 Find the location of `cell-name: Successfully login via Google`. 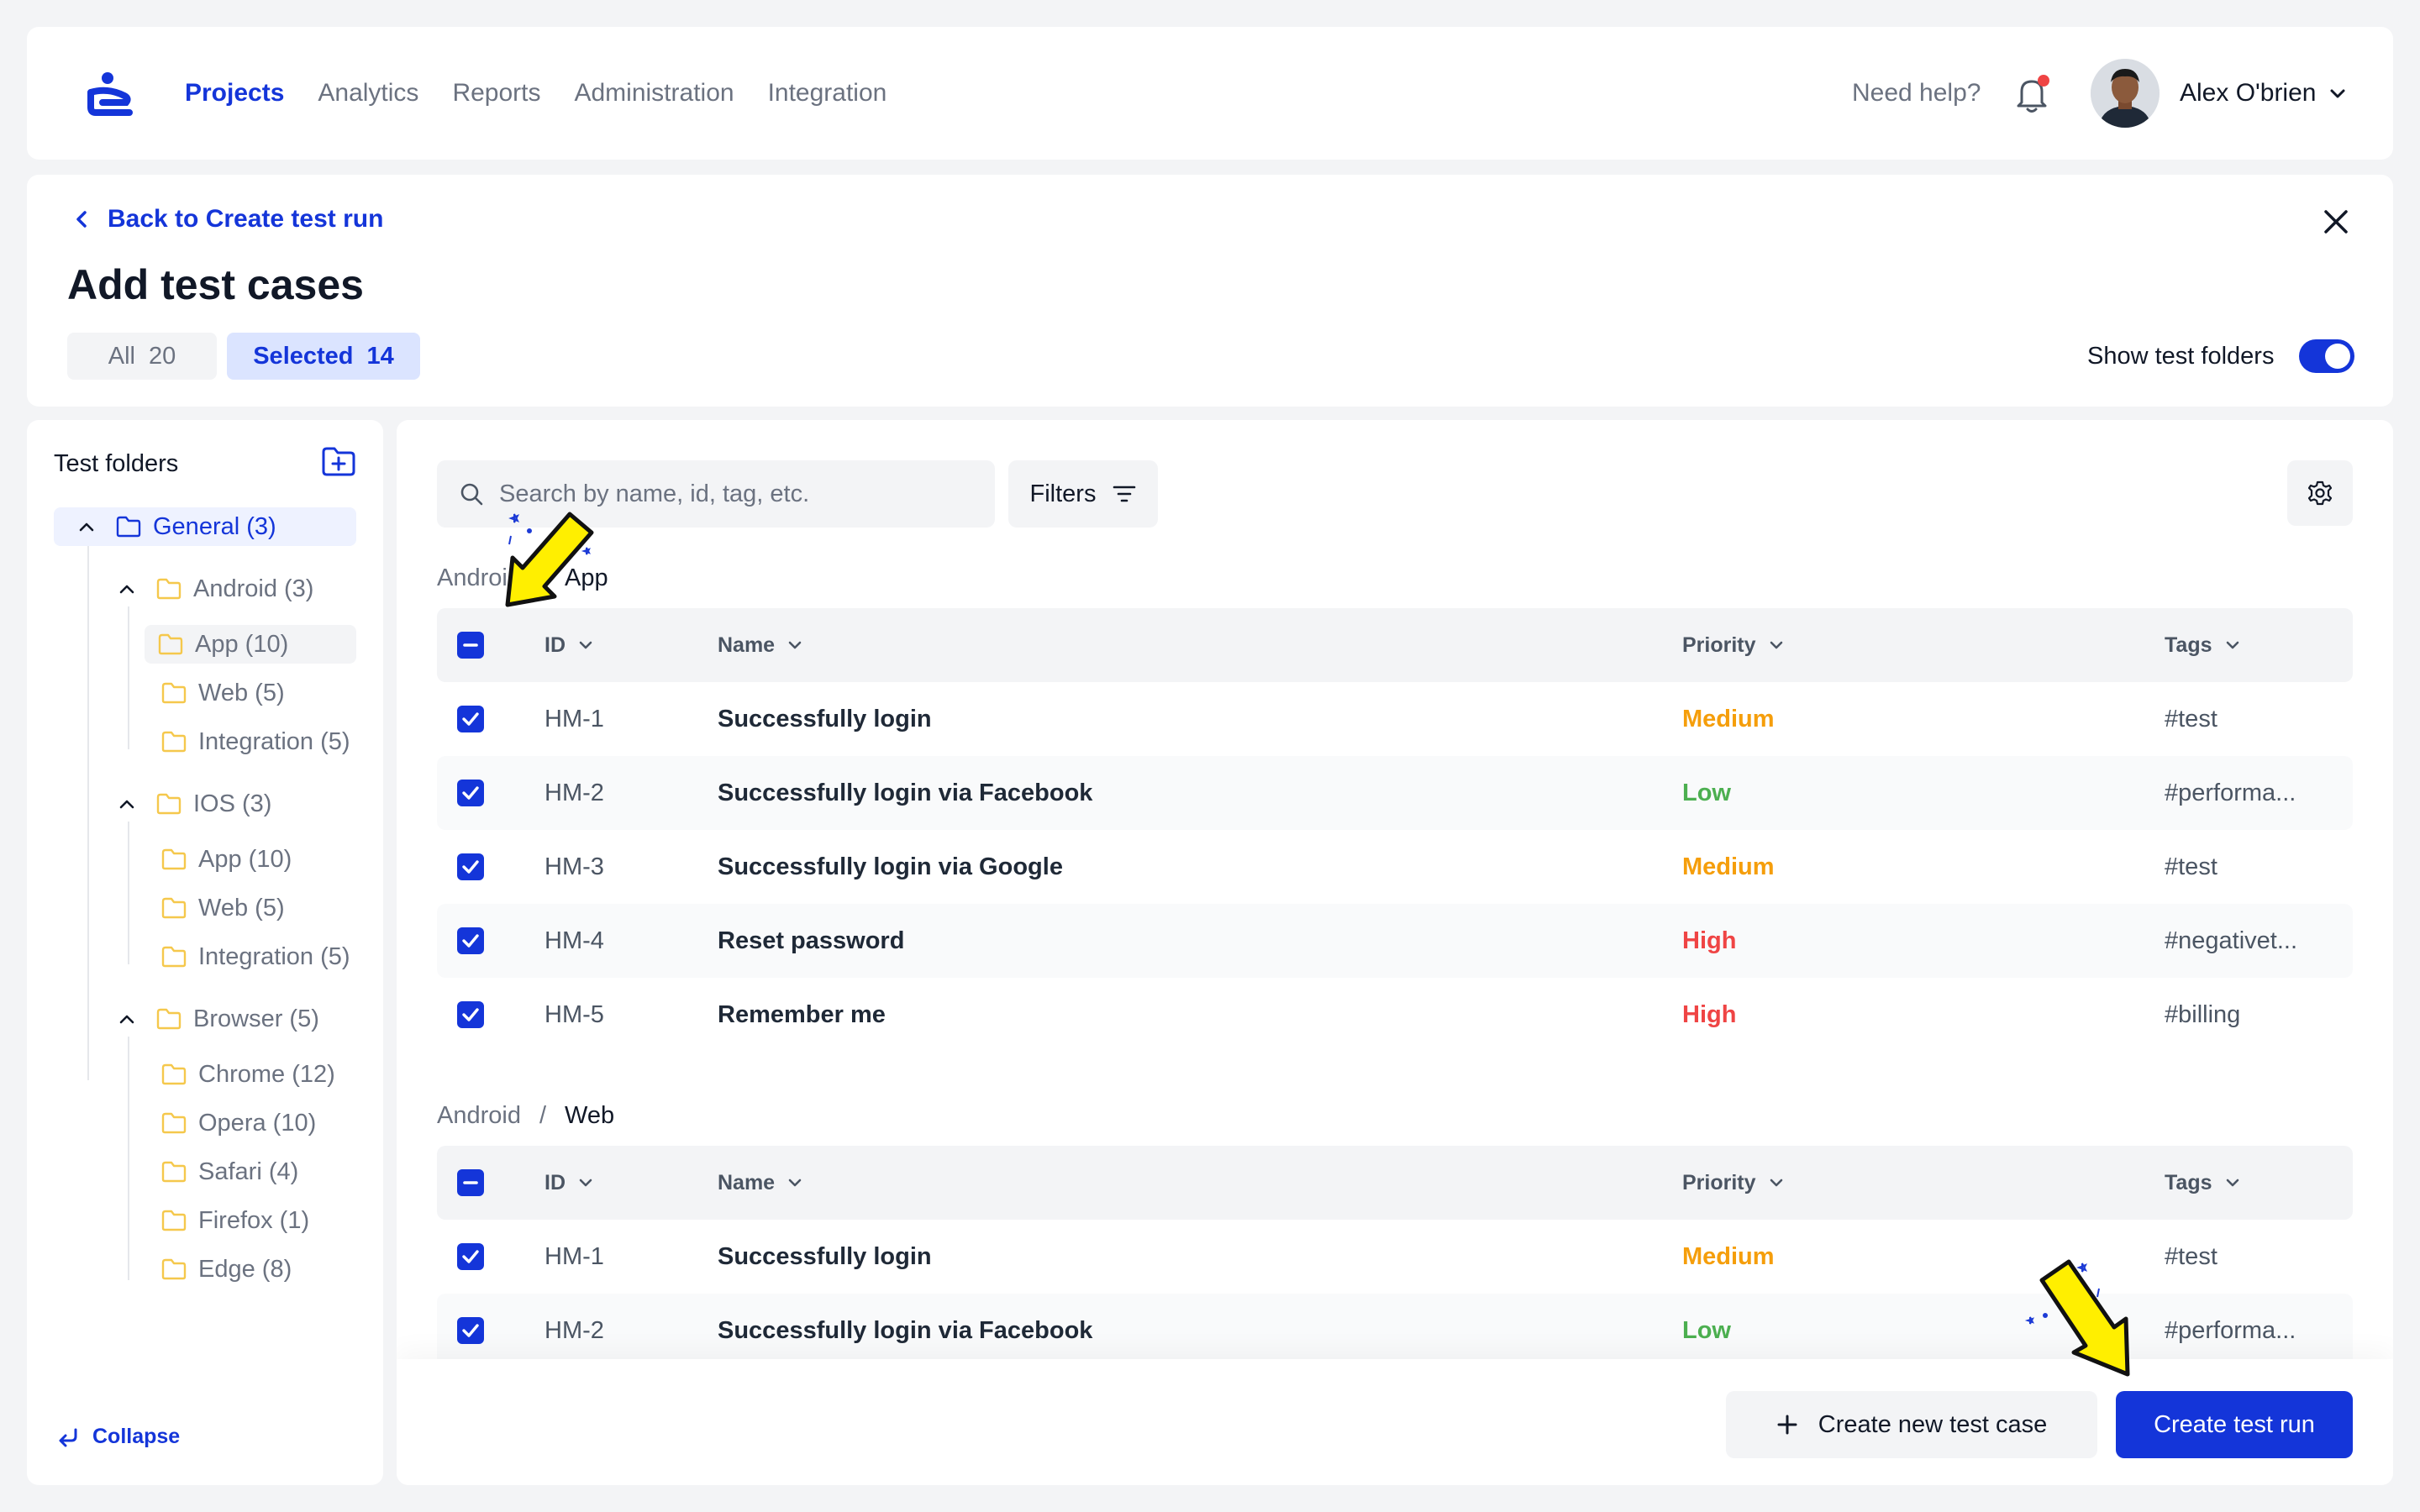

cell-name: Successfully login via Google is located at coordinates (891, 867).